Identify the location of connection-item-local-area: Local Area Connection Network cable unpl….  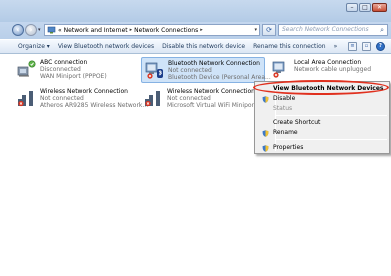
(329, 70).